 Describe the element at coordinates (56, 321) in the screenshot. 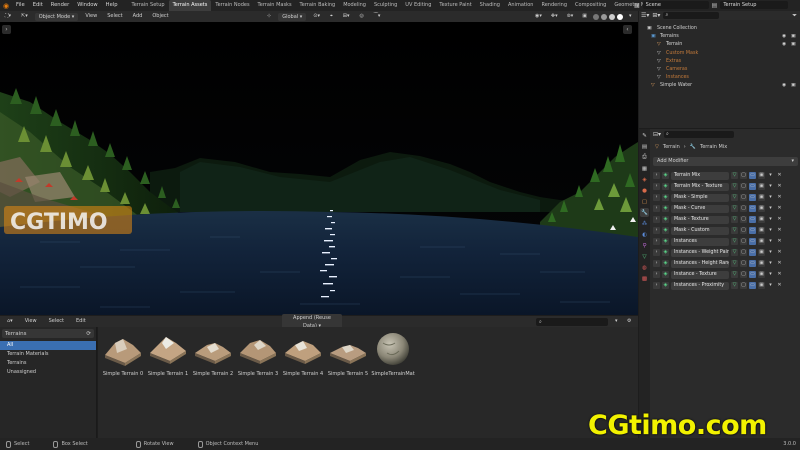

I see `ab-menu-select: Select` at that location.